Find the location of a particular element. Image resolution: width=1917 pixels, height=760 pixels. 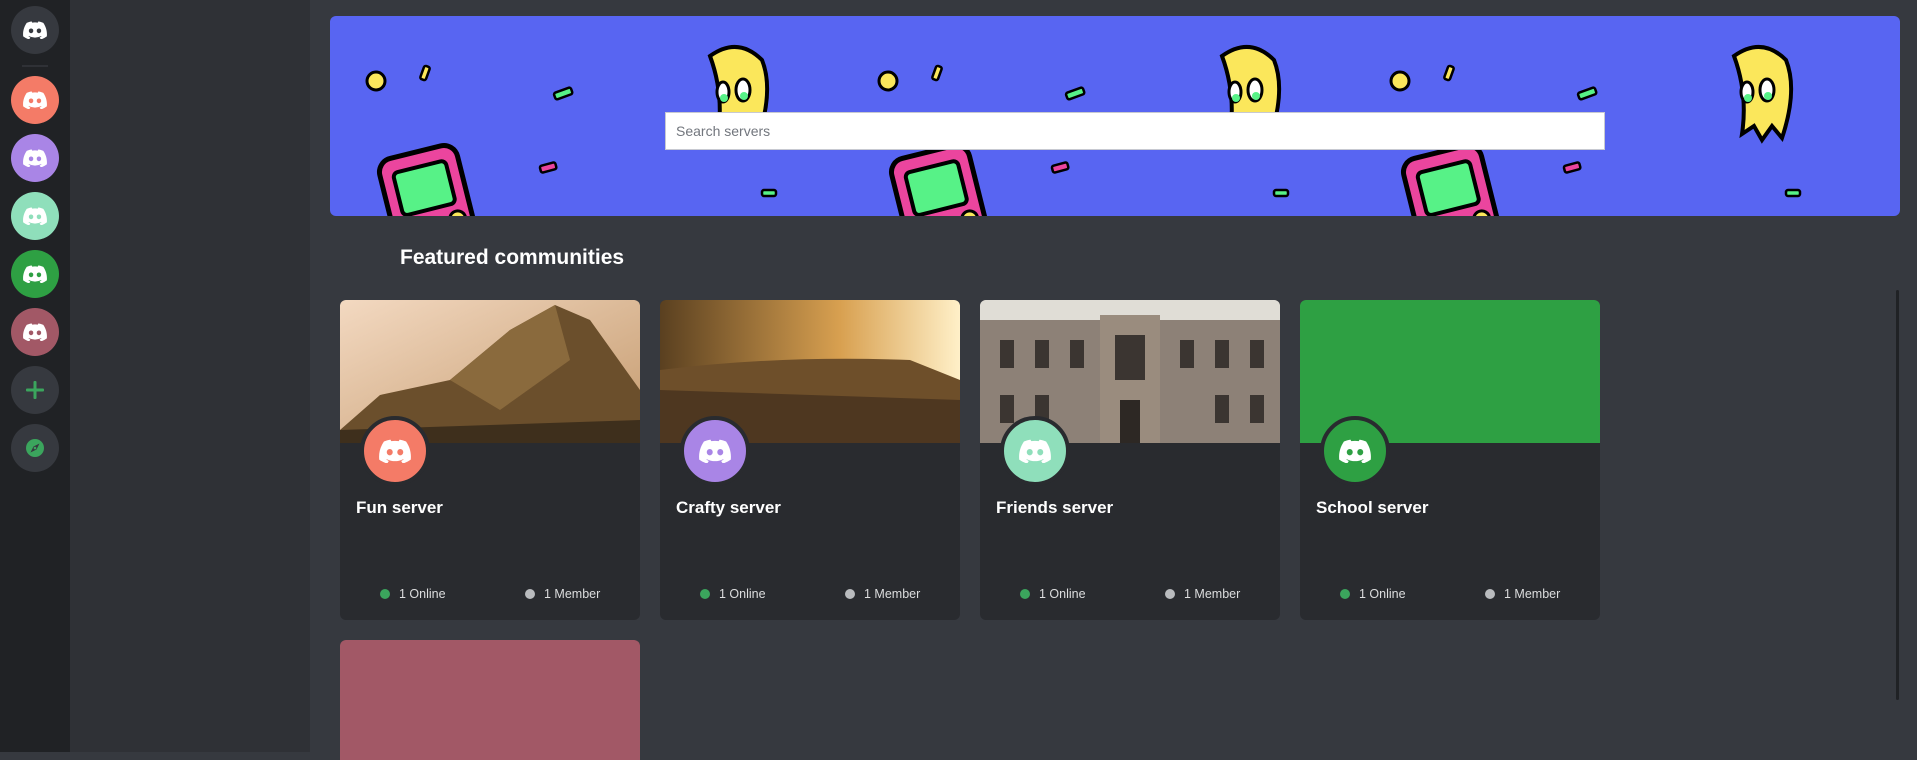

featured-communities-heading: Featured communities is located at coordinates (512, 257).